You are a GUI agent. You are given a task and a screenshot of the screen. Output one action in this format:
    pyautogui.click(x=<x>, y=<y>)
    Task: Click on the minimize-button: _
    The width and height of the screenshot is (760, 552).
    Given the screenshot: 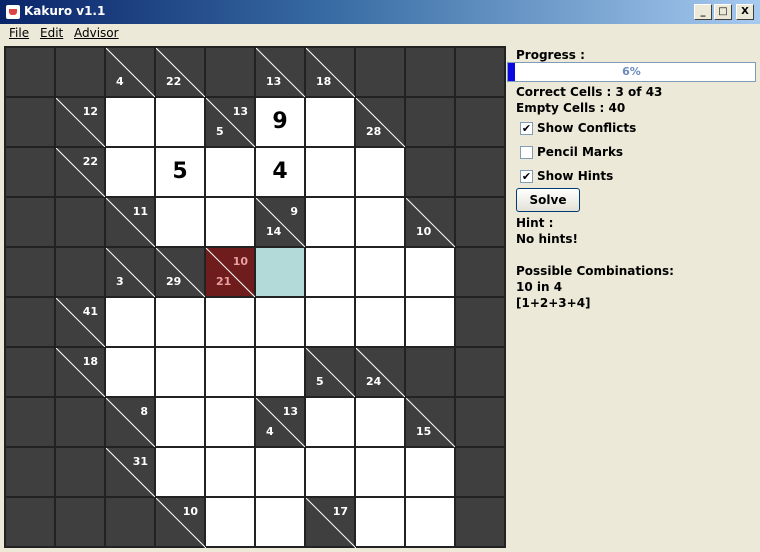 What is the action you would take?
    pyautogui.click(x=703, y=12)
    